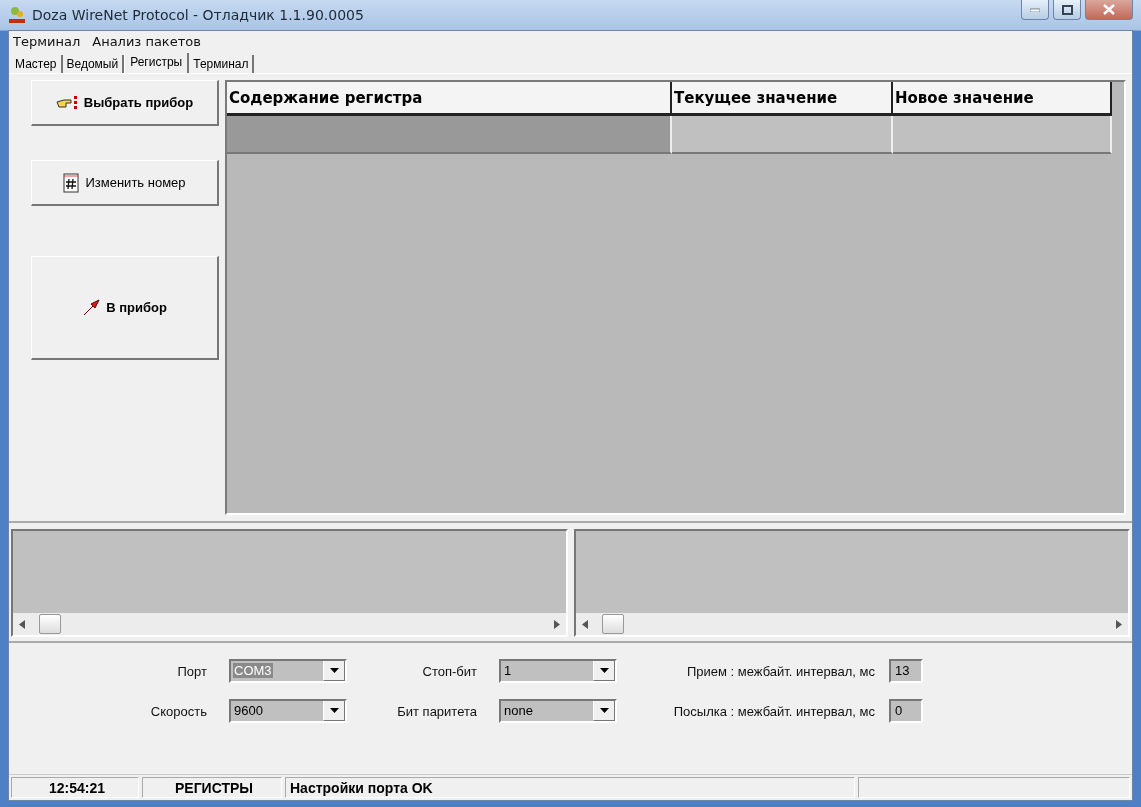 This screenshot has height=807, width=1141. What do you see at coordinates (288, 711) in the screenshot?
I see `dropdown: 9600` at bounding box center [288, 711].